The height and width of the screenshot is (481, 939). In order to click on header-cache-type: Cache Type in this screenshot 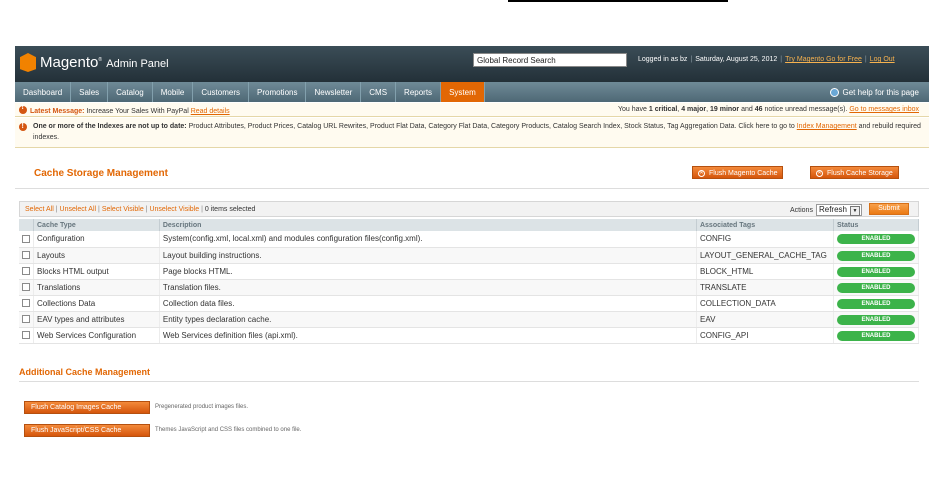, I will do `click(96, 225)`.